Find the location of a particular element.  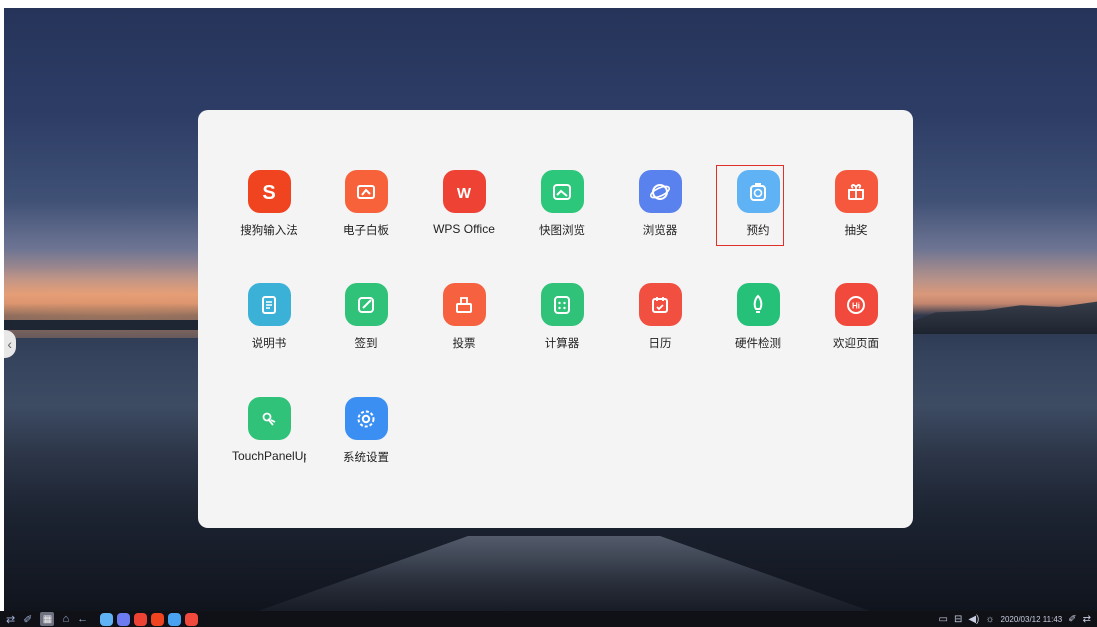

app-grid-icon: ▦ is located at coordinates (47, 619).